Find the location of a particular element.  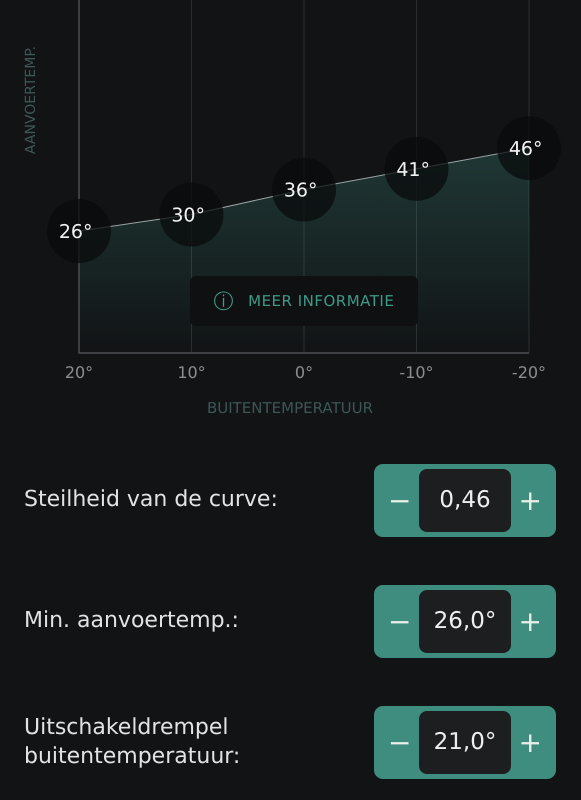

info-icon: ⓘ is located at coordinates (224, 301).